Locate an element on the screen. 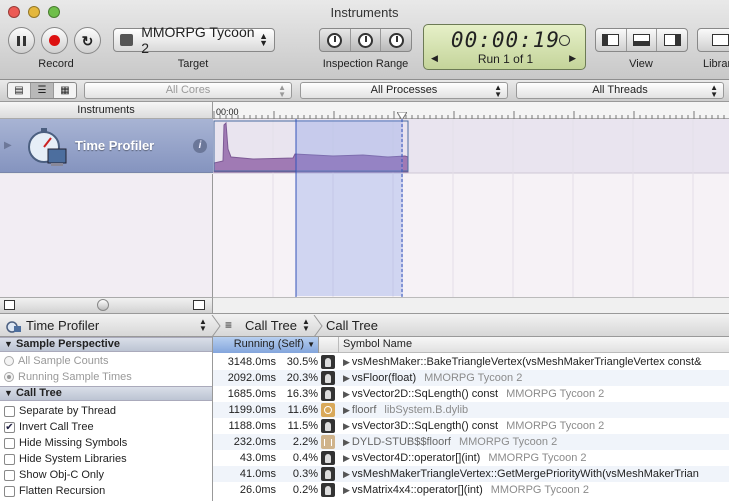 This screenshot has height=501, width=729. clock-icon is located at coordinates (365, 40).